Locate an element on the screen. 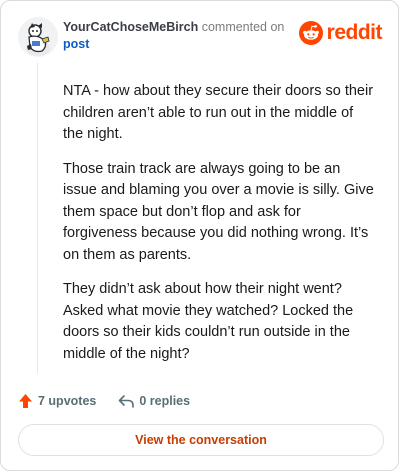 Image resolution: width=400 pixels, height=472 pixels. post-link: post is located at coordinates (188, 44).